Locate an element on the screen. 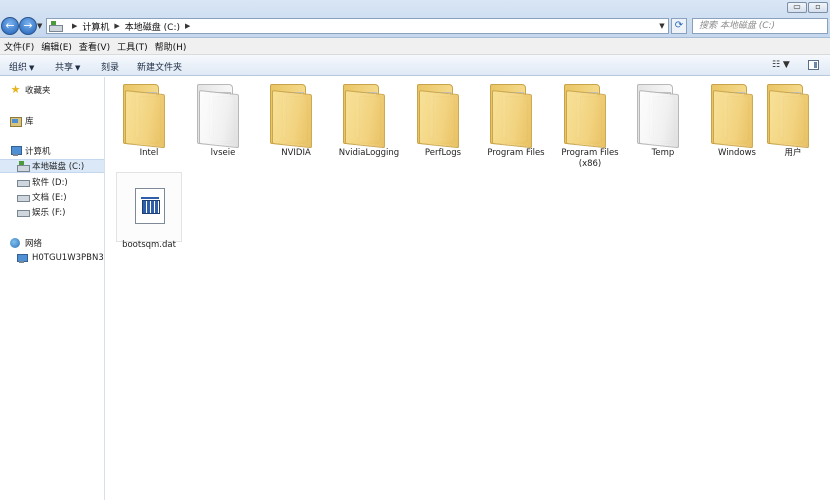 Image resolution: width=830 pixels, height=500 pixels. folder-item: Program Files is located at coordinates (516, 119).